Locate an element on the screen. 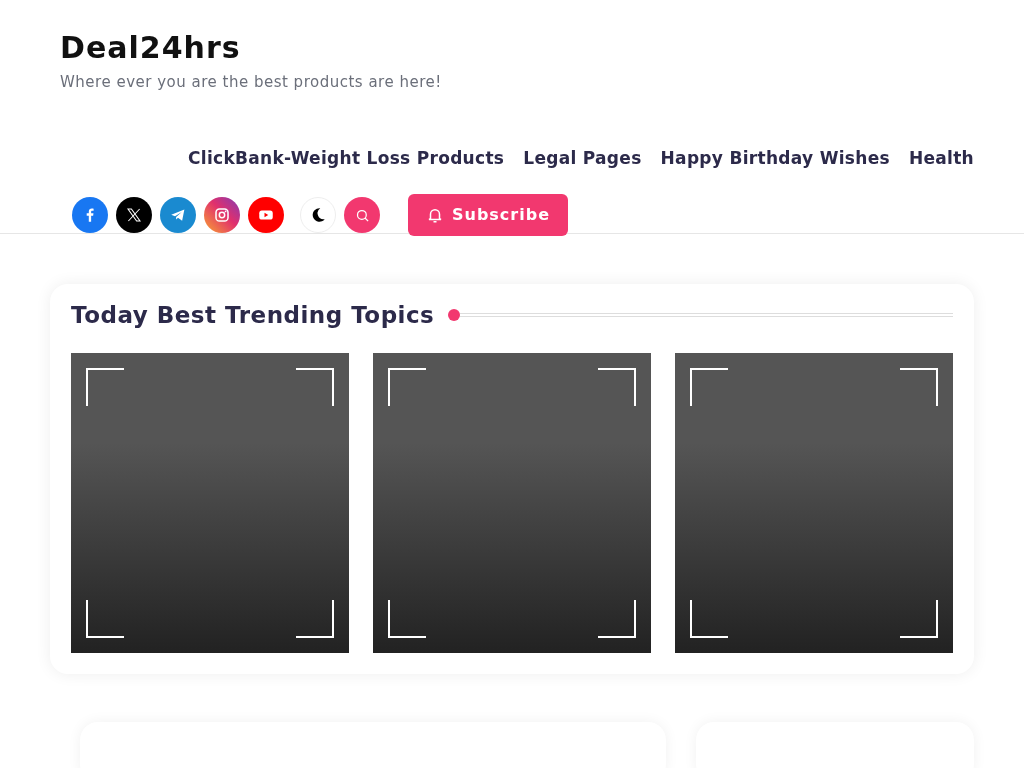 The height and width of the screenshot is (768, 1024). camera-icon is located at coordinates (222, 215).